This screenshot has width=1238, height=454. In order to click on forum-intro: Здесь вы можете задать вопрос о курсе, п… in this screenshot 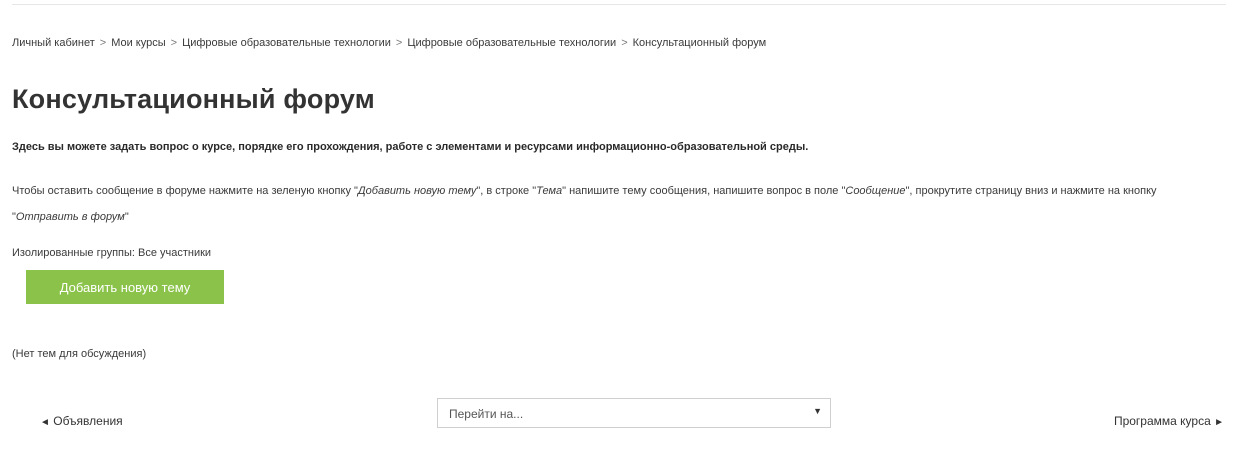, I will do `click(410, 147)`.